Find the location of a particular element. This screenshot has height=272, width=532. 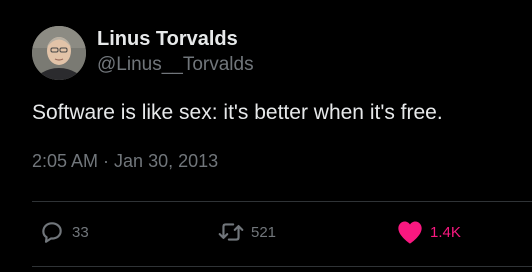

like-count: 1.4K is located at coordinates (445, 232).